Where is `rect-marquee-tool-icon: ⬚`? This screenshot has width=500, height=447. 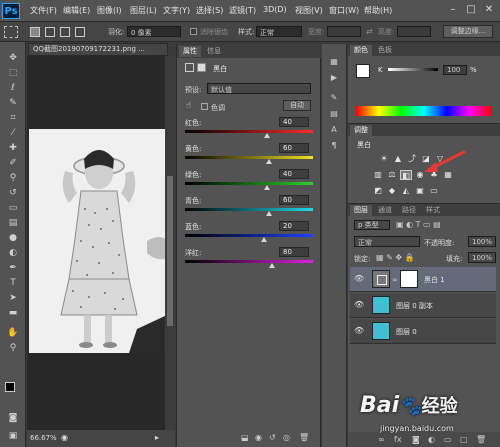
rect-marquee-tool-icon: ⬚ is located at coordinates (13, 73).